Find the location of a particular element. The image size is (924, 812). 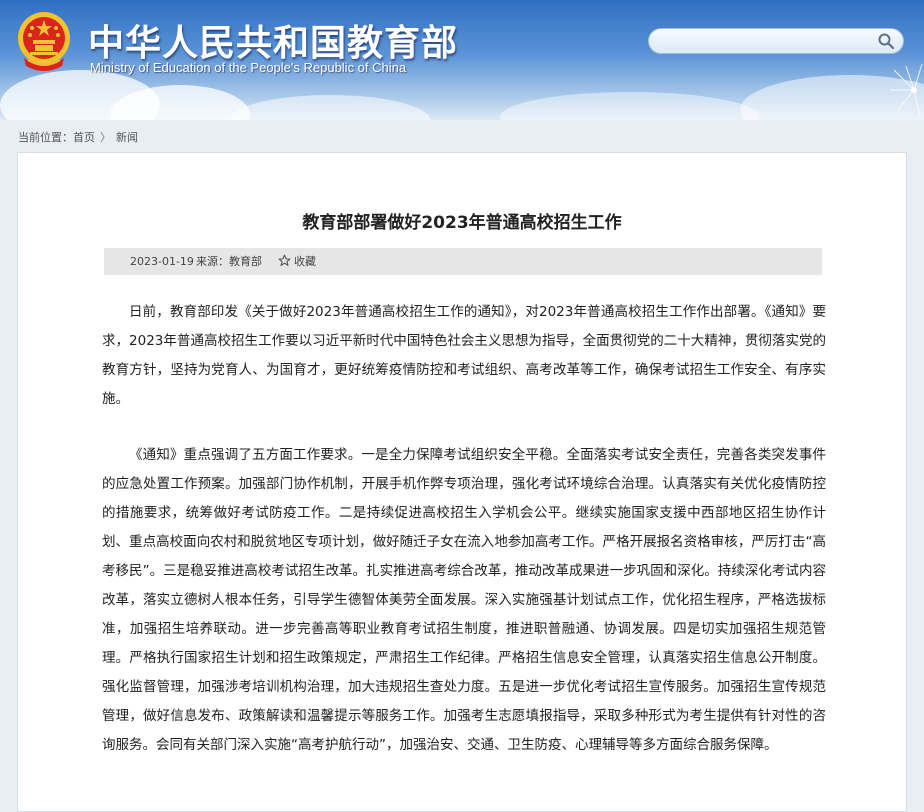

search-icon is located at coordinates (886, 41).